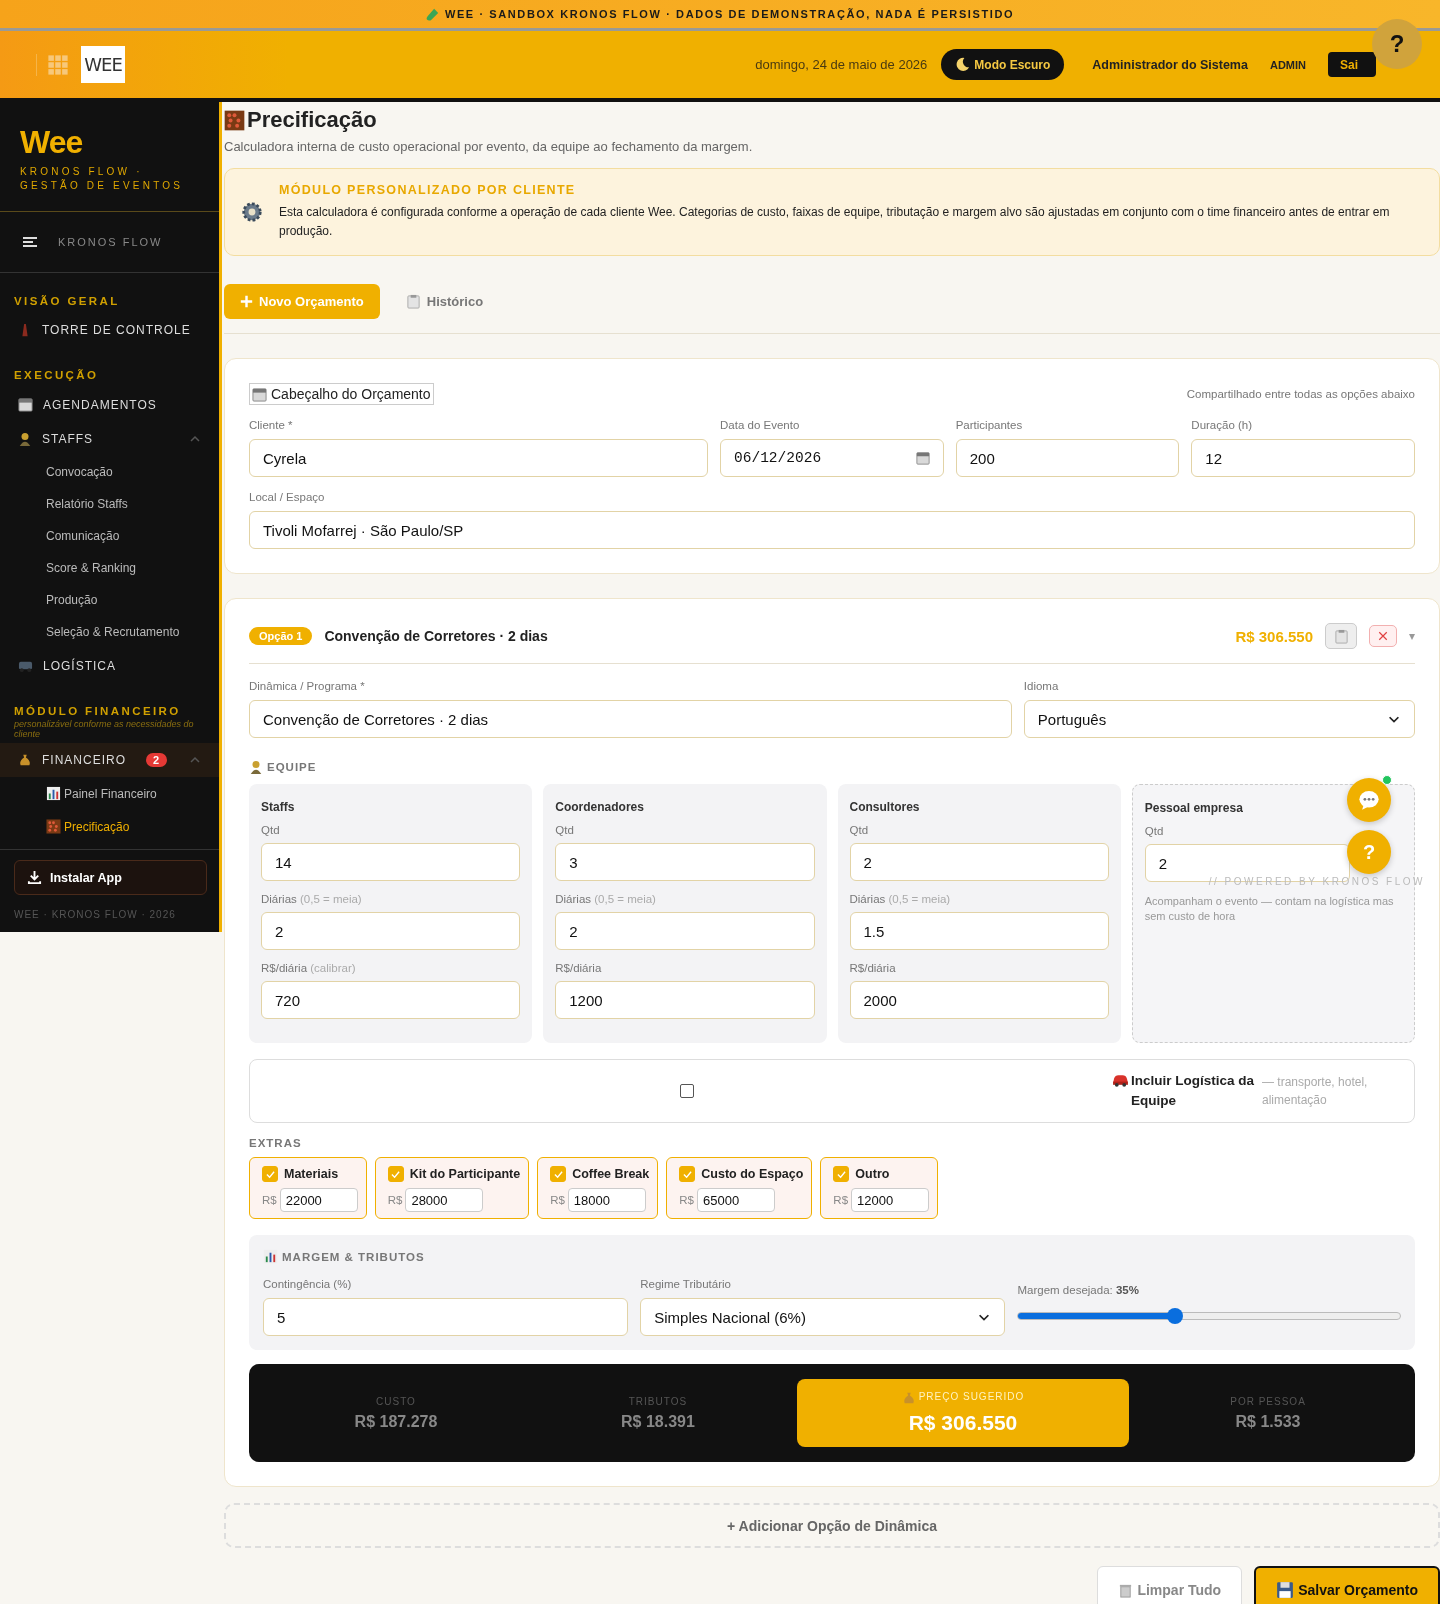 This screenshot has height=1604, width=1440. I want to click on section-heading: VISÃO GERAL, so click(67, 301).